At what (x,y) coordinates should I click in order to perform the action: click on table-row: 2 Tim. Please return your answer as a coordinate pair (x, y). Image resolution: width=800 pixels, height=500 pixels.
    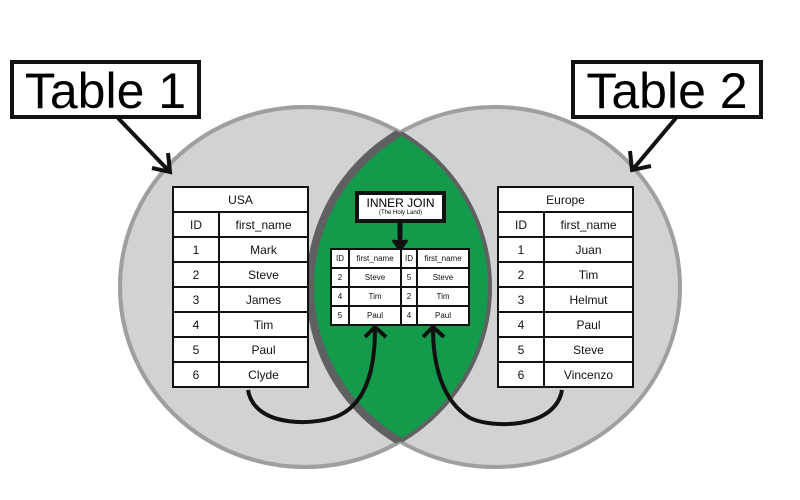
    Looking at the image, I should click on (565, 274).